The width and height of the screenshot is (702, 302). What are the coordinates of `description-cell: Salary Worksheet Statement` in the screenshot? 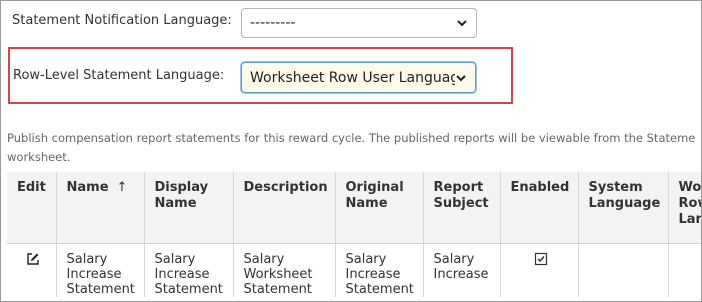 It's located at (284, 270).